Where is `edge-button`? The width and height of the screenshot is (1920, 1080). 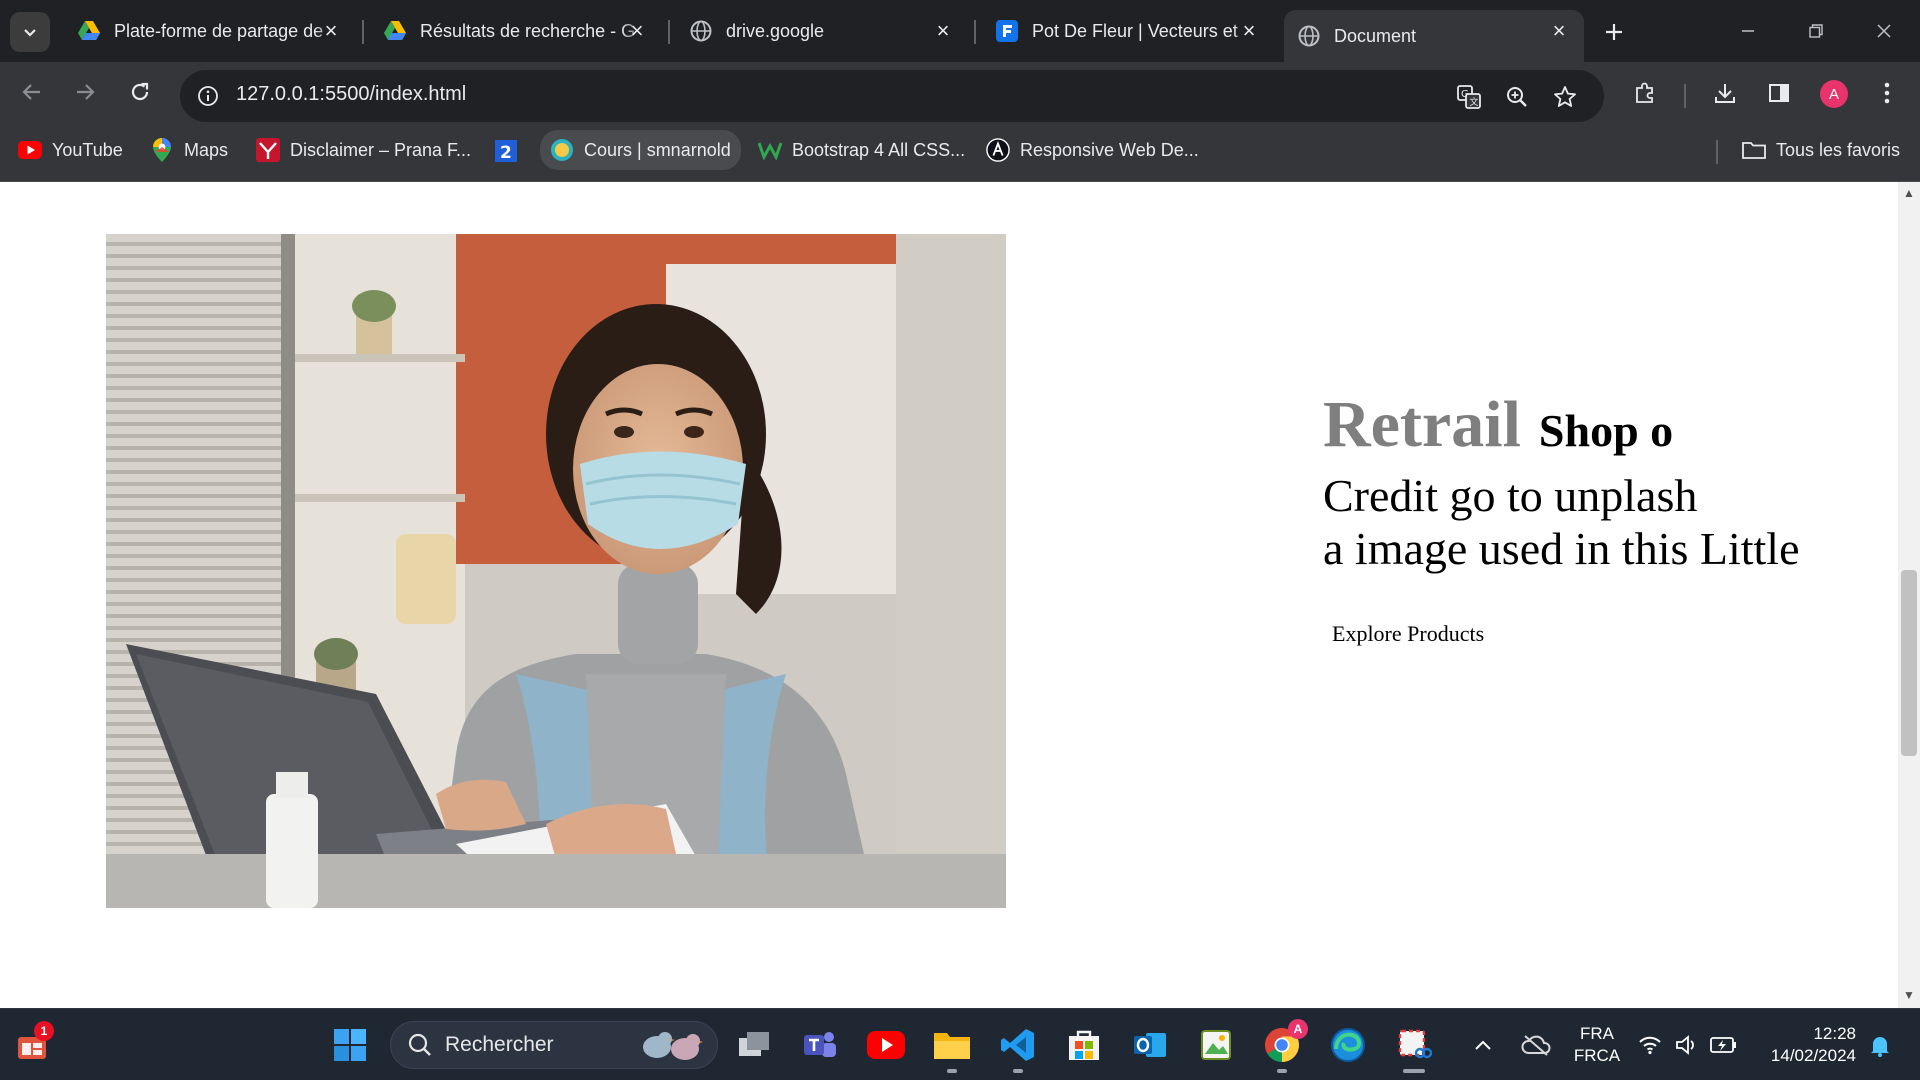 edge-button is located at coordinates (1348, 1045).